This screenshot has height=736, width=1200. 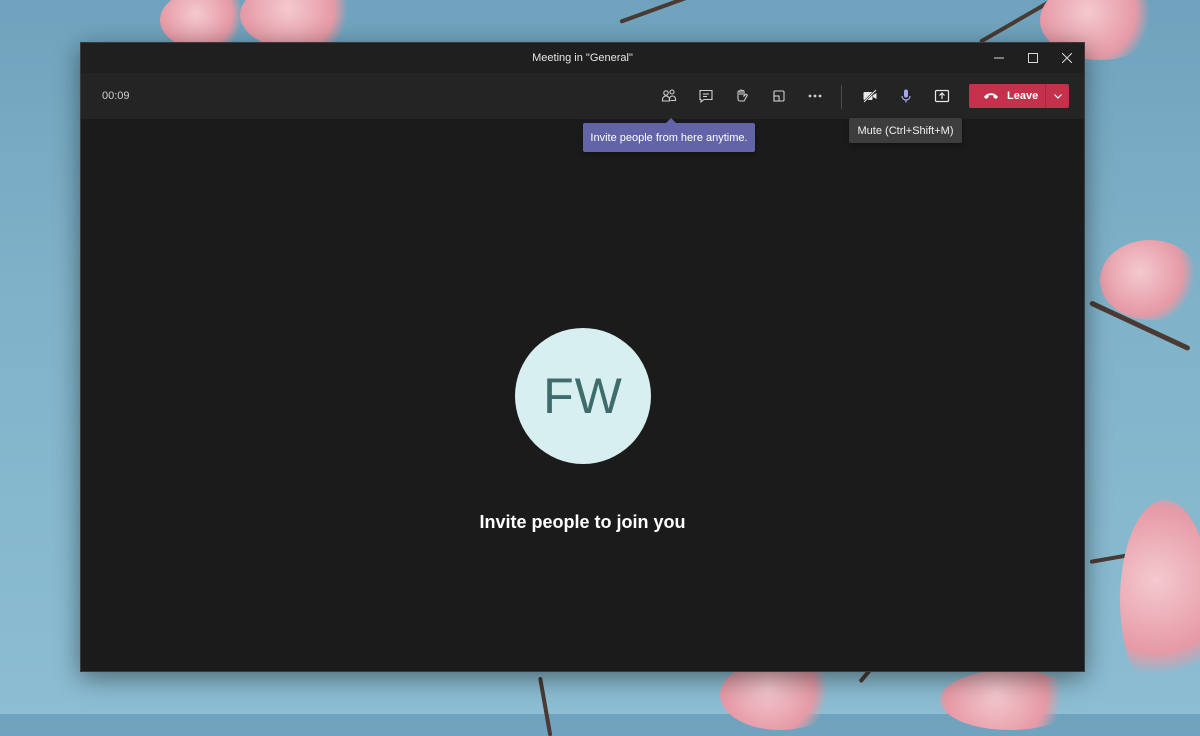 I want to click on show-chat-button, so click(x=706, y=96).